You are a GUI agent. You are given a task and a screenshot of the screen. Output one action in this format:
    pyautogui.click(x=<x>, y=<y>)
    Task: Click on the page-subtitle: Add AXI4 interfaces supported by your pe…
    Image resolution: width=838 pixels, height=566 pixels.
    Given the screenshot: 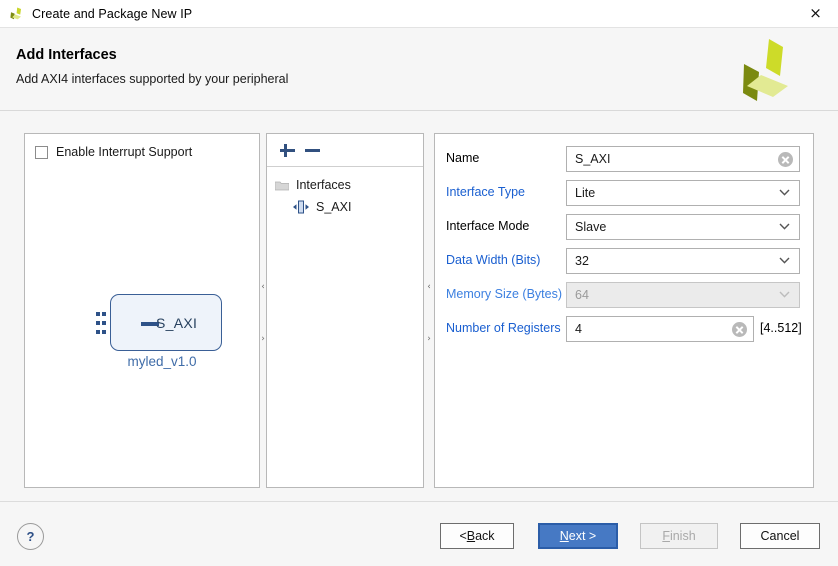 What is the action you would take?
    pyautogui.click(x=152, y=79)
    